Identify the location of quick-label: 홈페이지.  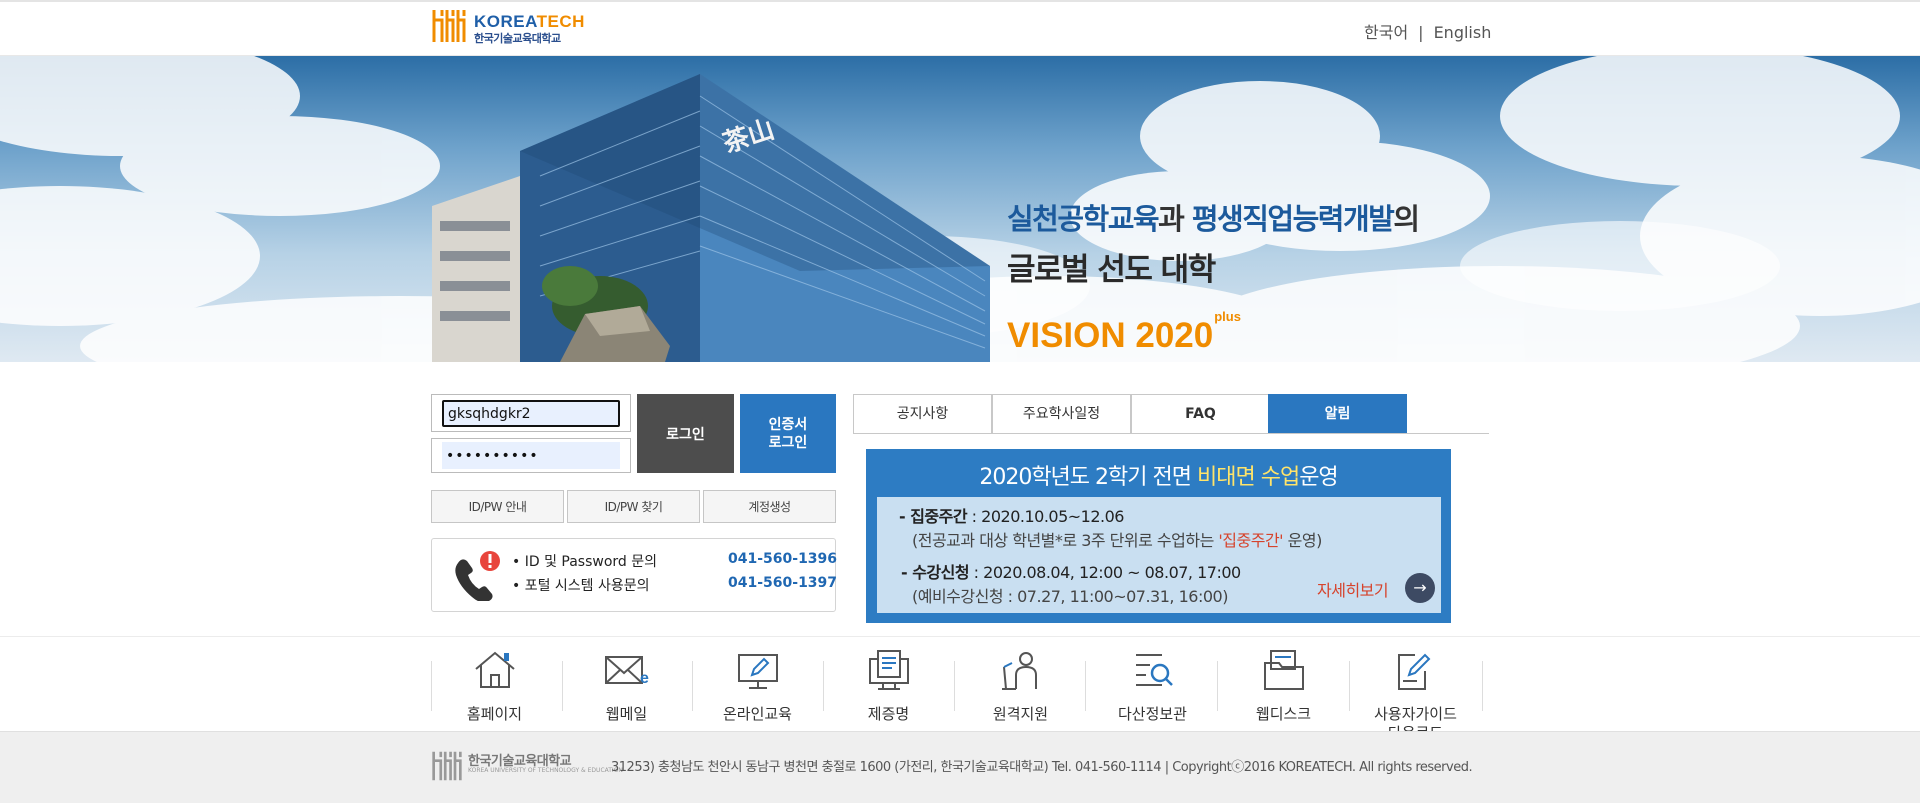
(494, 714).